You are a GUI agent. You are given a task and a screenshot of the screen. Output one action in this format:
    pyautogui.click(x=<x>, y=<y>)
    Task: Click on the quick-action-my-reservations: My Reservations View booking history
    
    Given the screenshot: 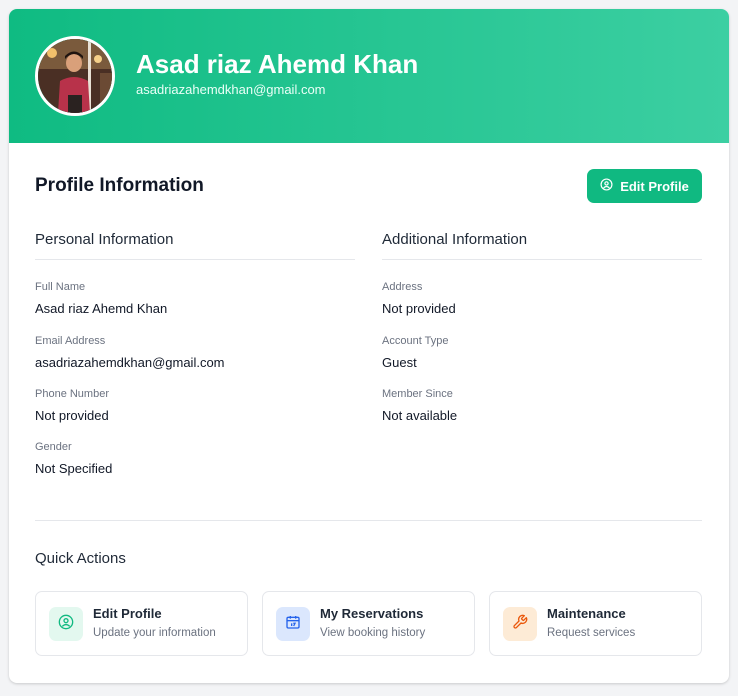 What is the action you would take?
    pyautogui.click(x=368, y=623)
    